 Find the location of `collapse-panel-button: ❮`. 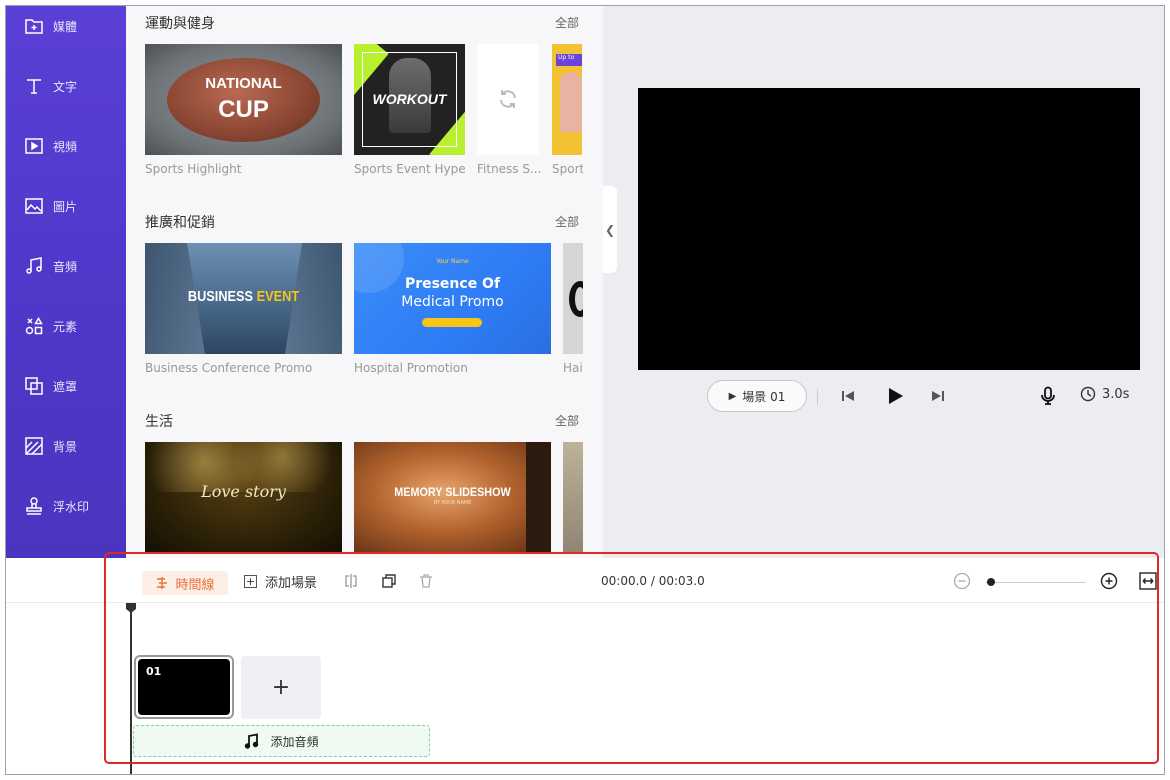

collapse-panel-button: ❮ is located at coordinates (610, 229).